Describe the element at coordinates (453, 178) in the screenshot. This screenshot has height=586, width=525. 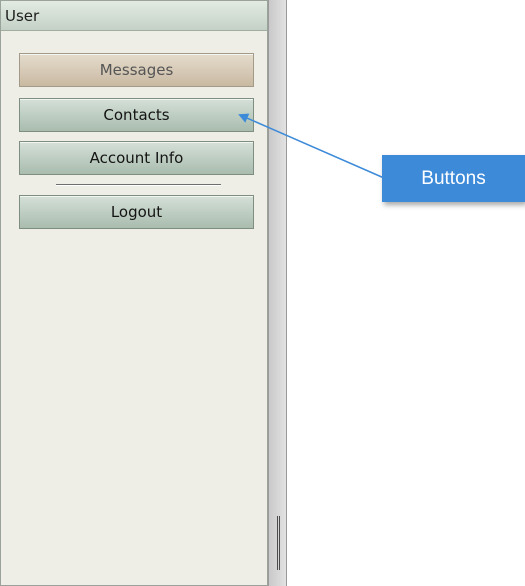
I see `buttons-callout: Buttons` at that location.